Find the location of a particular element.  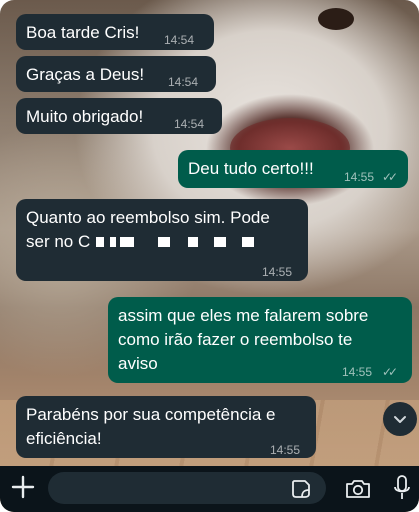

message-incoming: Boa tarde Cris! 14:54 is located at coordinates (115, 32).